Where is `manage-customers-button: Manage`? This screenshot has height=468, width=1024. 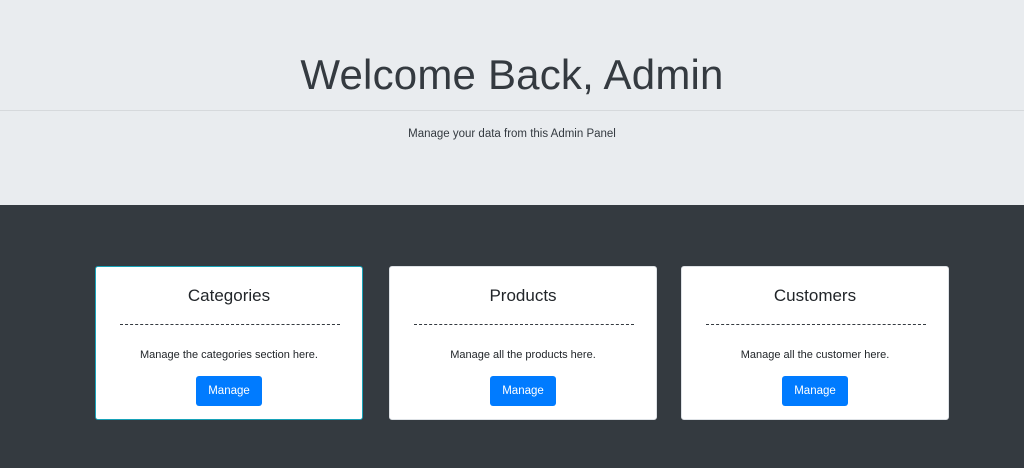 manage-customers-button: Manage is located at coordinates (815, 391).